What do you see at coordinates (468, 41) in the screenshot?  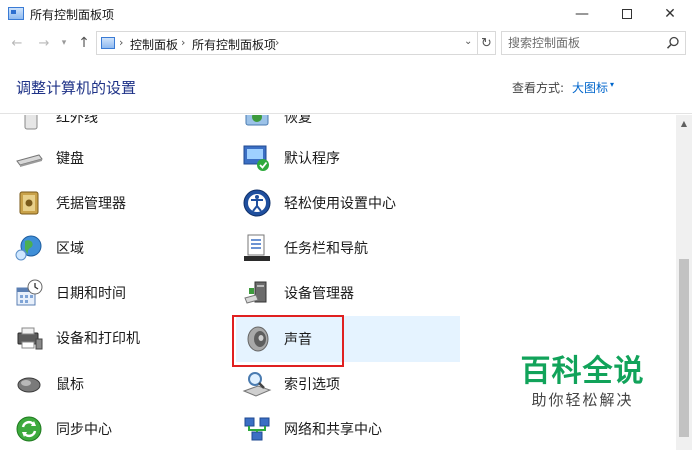 I see `address-dropdown-button: ⌄` at bounding box center [468, 41].